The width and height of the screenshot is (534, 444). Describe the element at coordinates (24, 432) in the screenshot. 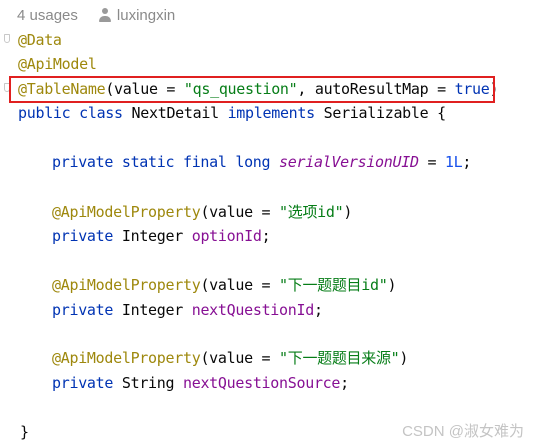

I see `code-line-closing-brace: }` at that location.